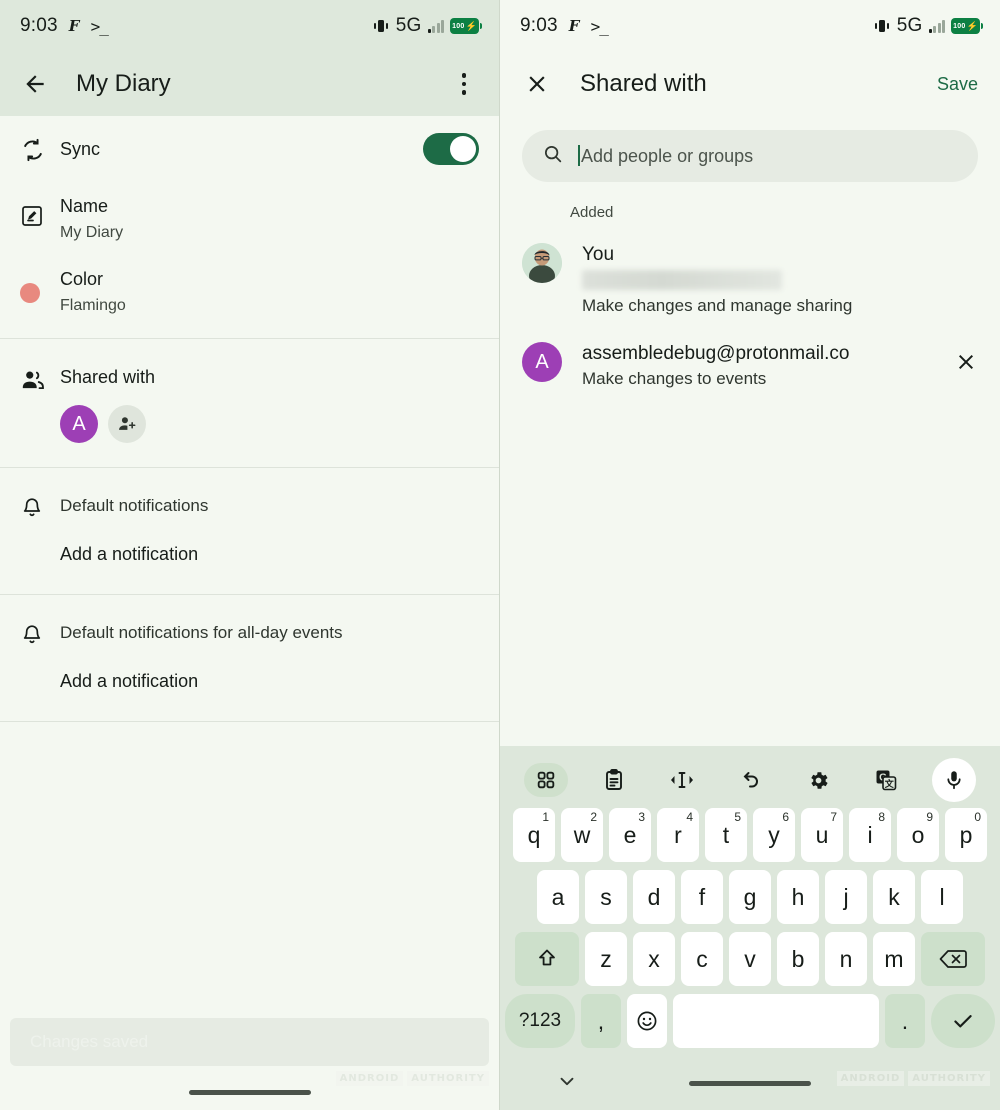 This screenshot has width=1000, height=1110. Describe the element at coordinates (954, 780) in the screenshot. I see `microphone-icon` at that location.